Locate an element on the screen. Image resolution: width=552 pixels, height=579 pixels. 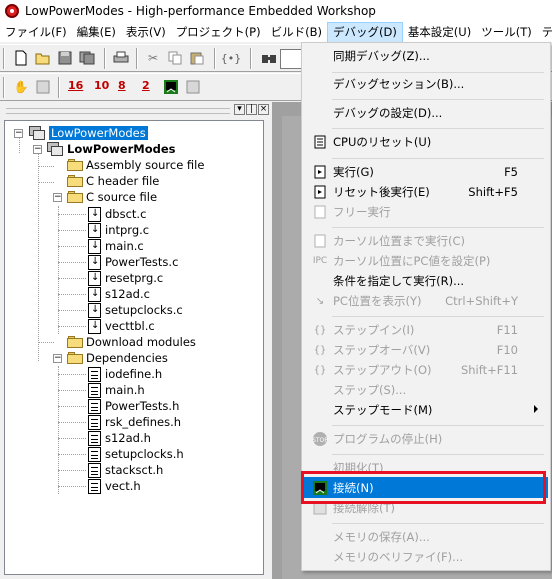
menu-item-step-out: {} ステップアウト(O) Shift+F11 is located at coordinates (426, 369).